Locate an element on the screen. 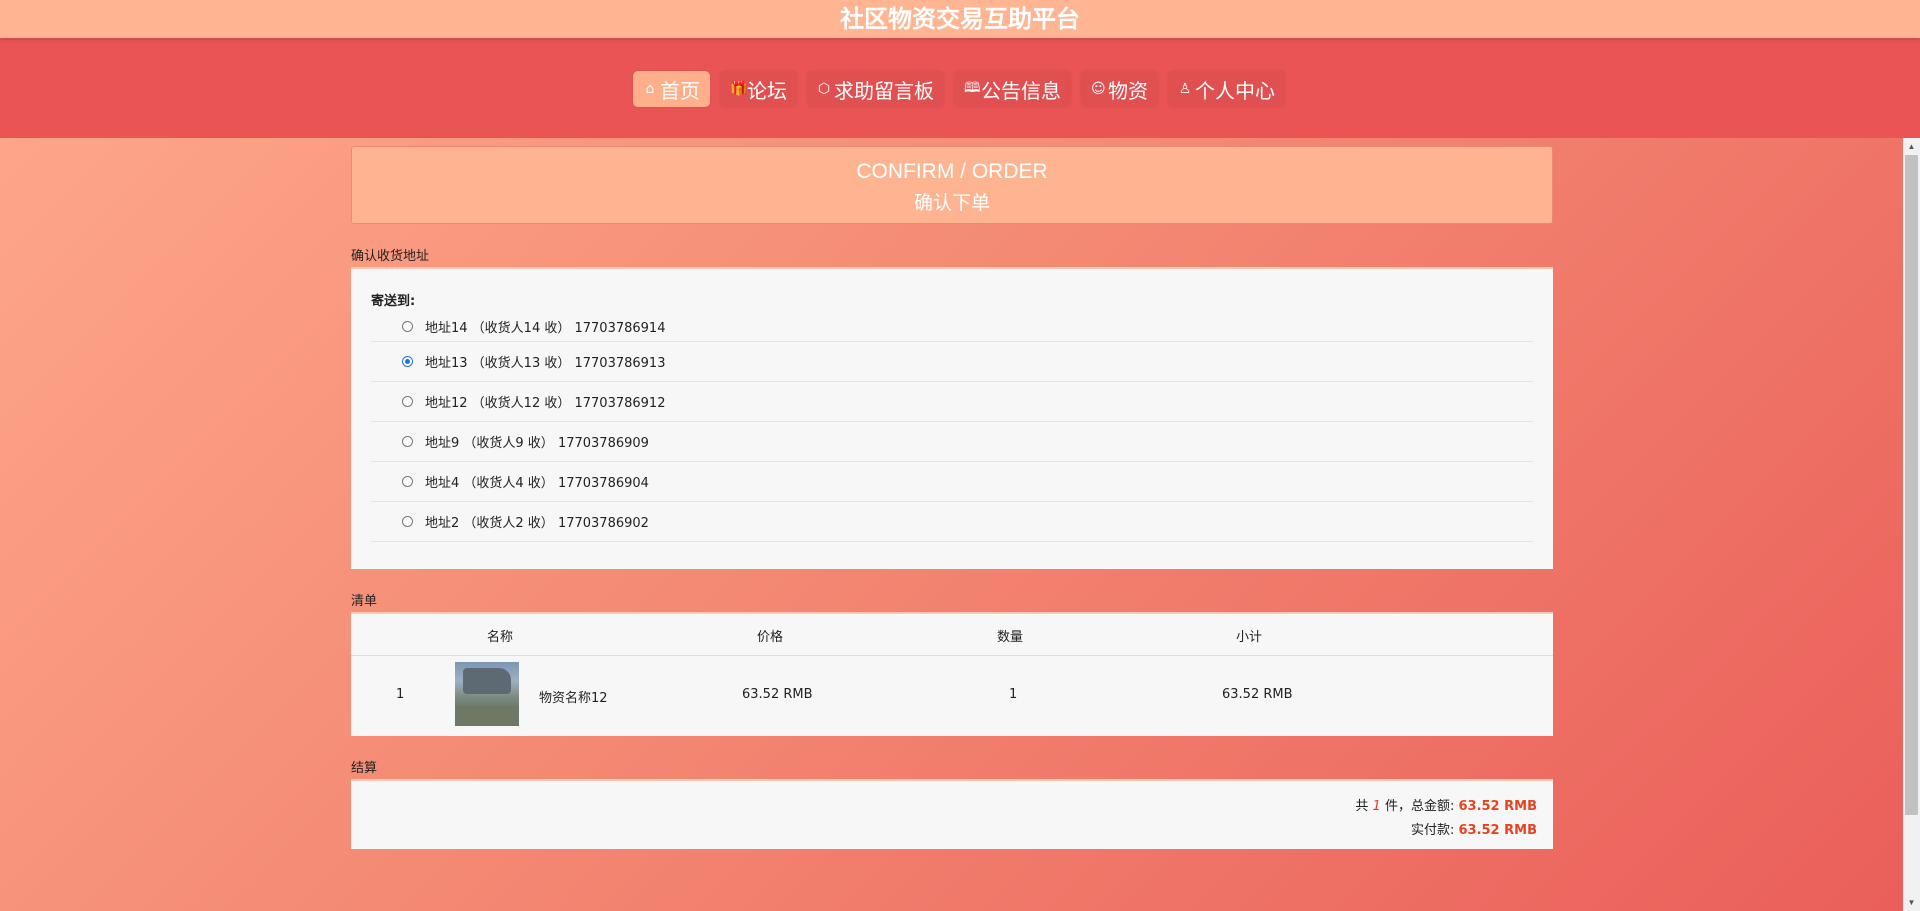 This screenshot has height=911, width=1920. nav-item-0: ⌂ 首页 is located at coordinates (671, 89).